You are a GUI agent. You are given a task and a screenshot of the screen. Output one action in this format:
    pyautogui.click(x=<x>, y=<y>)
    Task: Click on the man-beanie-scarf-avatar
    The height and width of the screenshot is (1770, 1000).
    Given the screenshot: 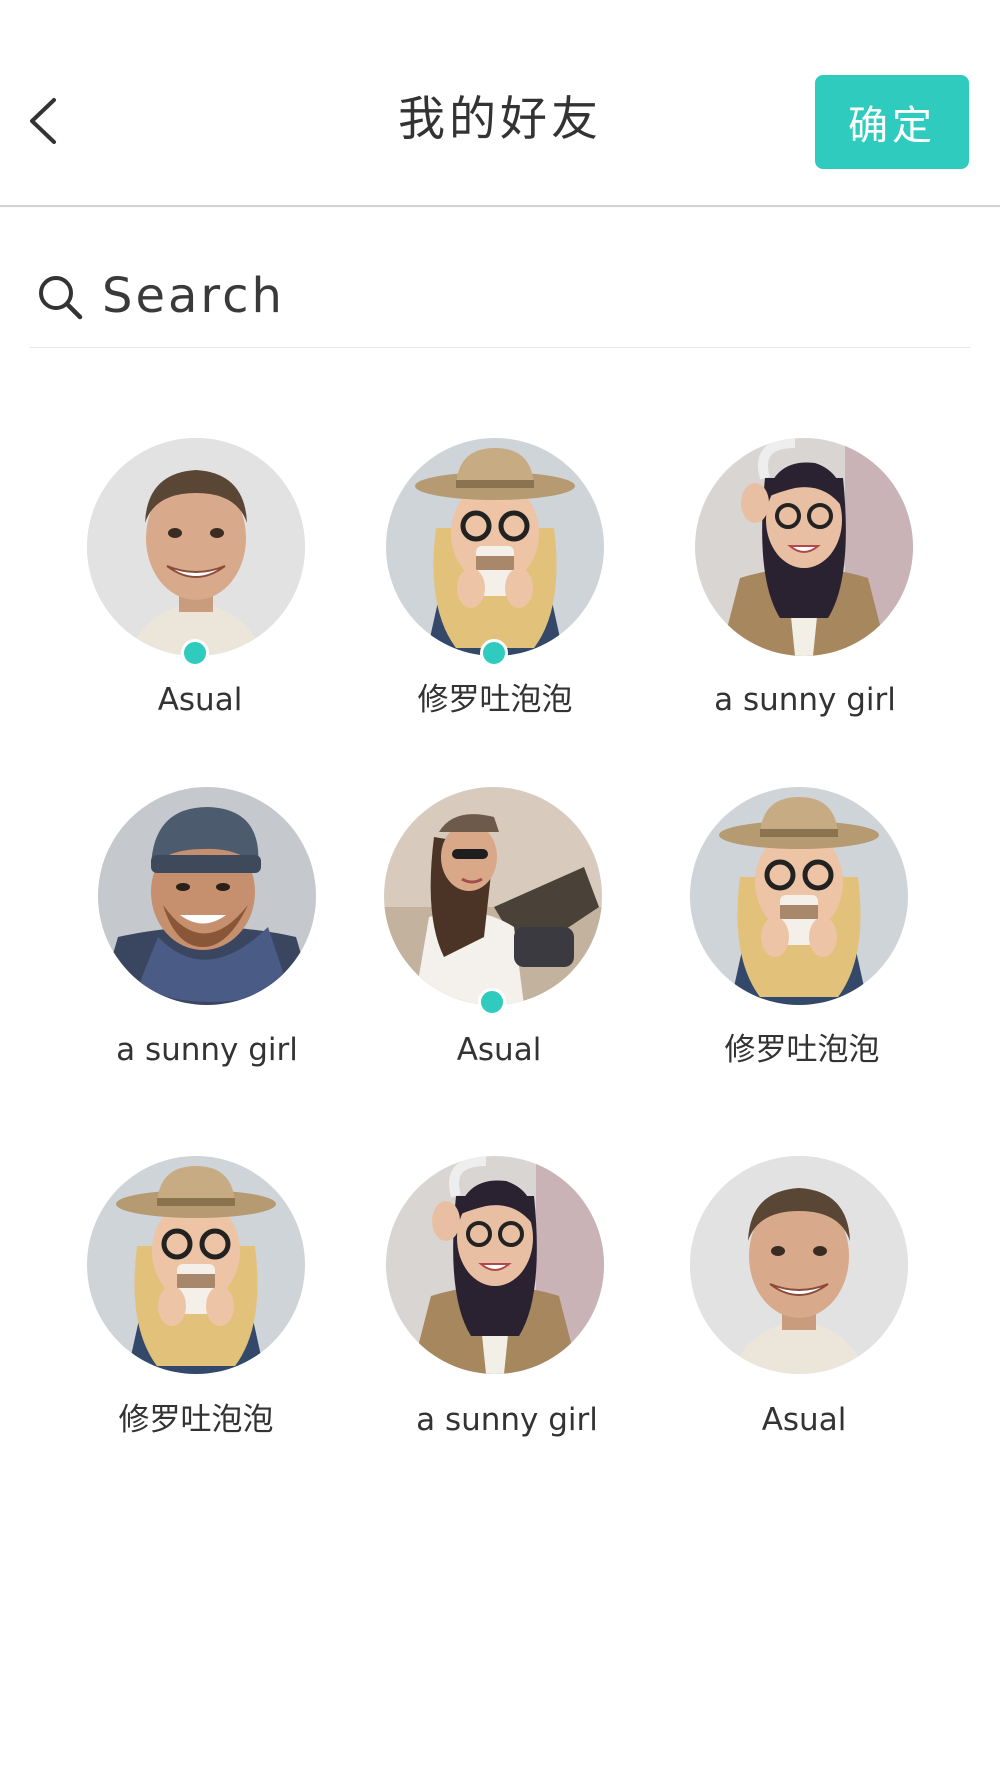 What is the action you would take?
    pyautogui.click(x=207, y=896)
    